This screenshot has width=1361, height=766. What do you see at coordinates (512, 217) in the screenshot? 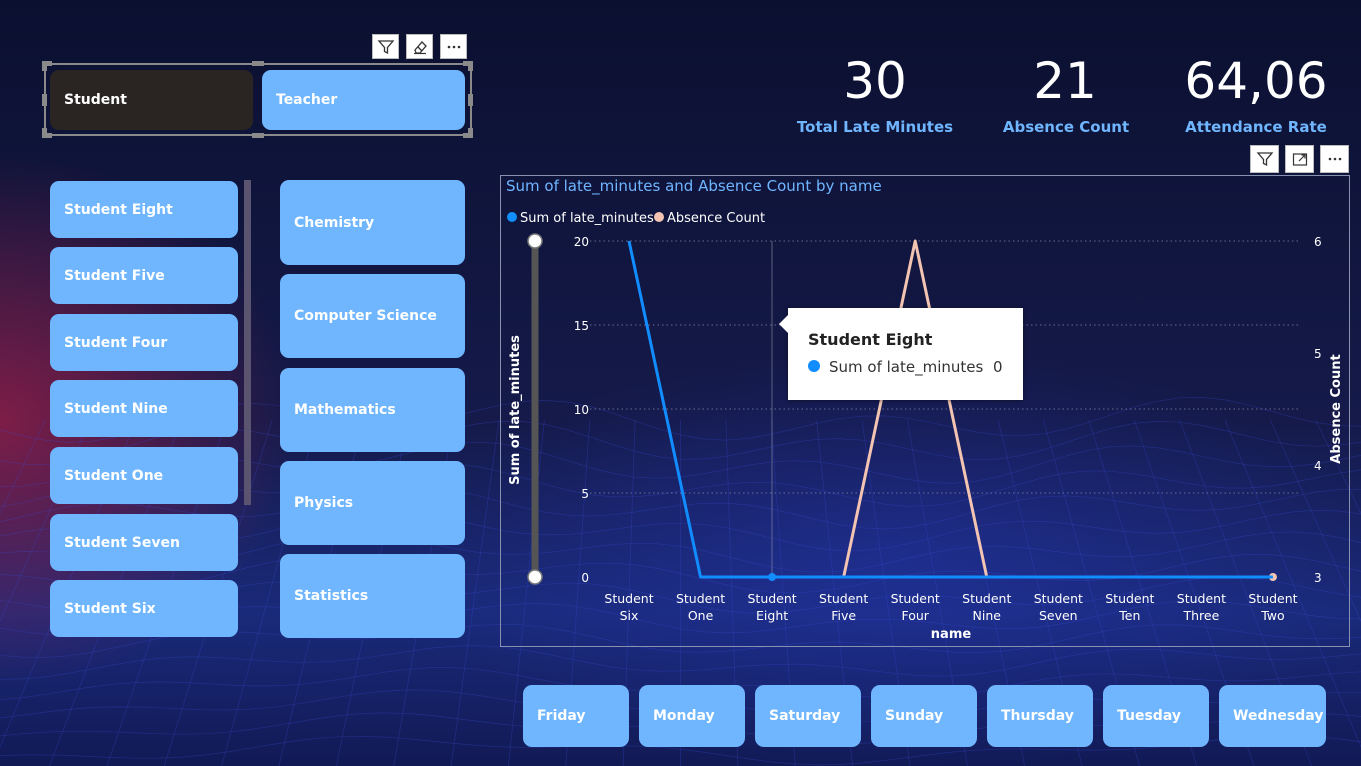
I see `legend-marker-late-minutes` at bounding box center [512, 217].